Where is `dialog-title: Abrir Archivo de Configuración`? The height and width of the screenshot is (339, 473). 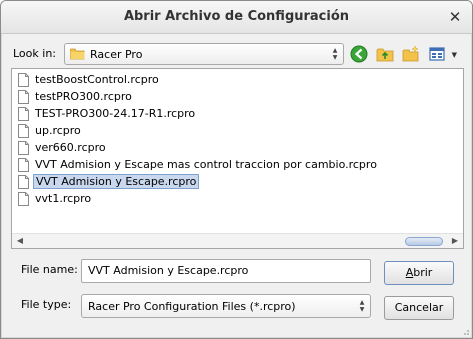
dialog-title: Abrir Archivo de Configuración is located at coordinates (236, 16).